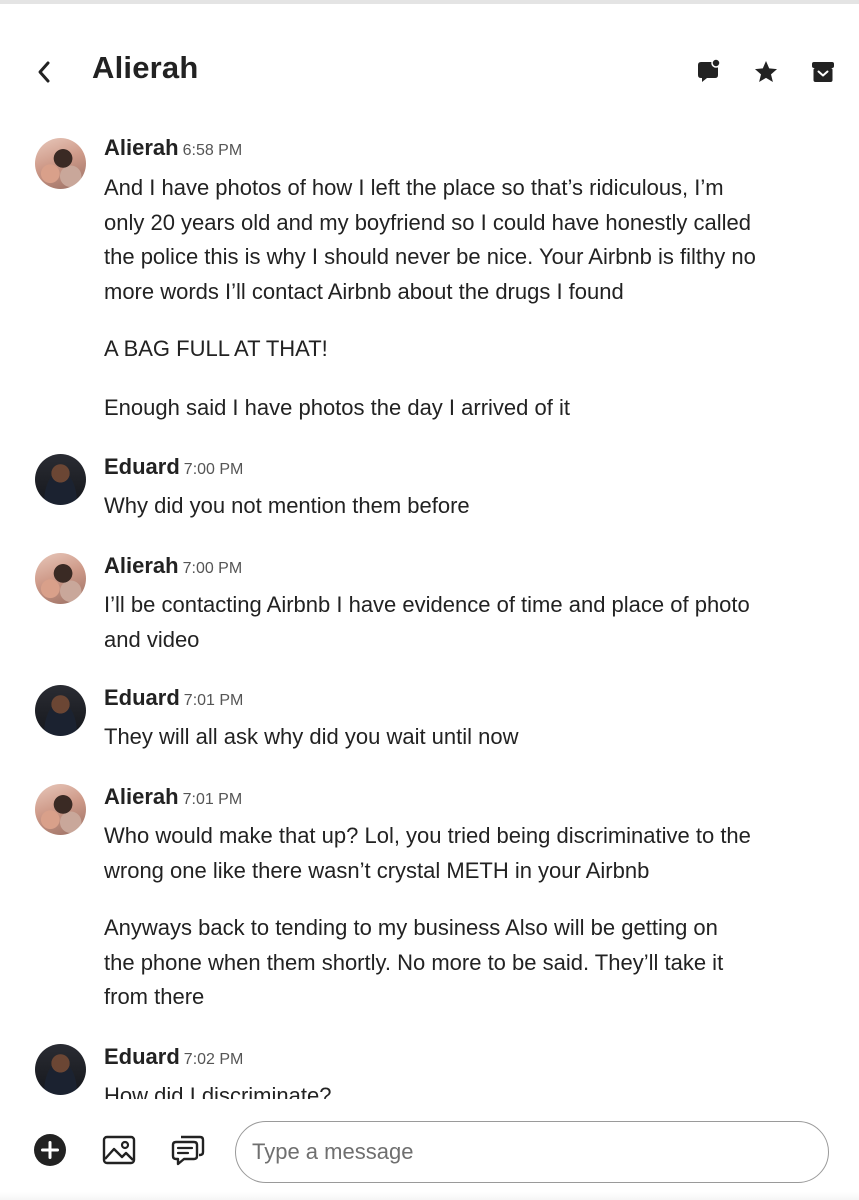 The height and width of the screenshot is (1200, 859). What do you see at coordinates (532, 1152) in the screenshot?
I see `message-input` at bounding box center [532, 1152].